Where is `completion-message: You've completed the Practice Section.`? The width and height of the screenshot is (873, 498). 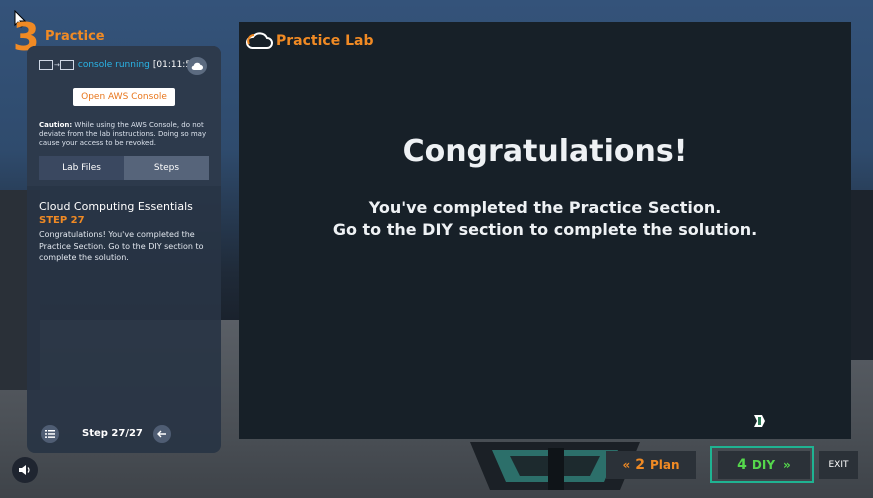 completion-message: You've completed the Practice Section. is located at coordinates (545, 207).